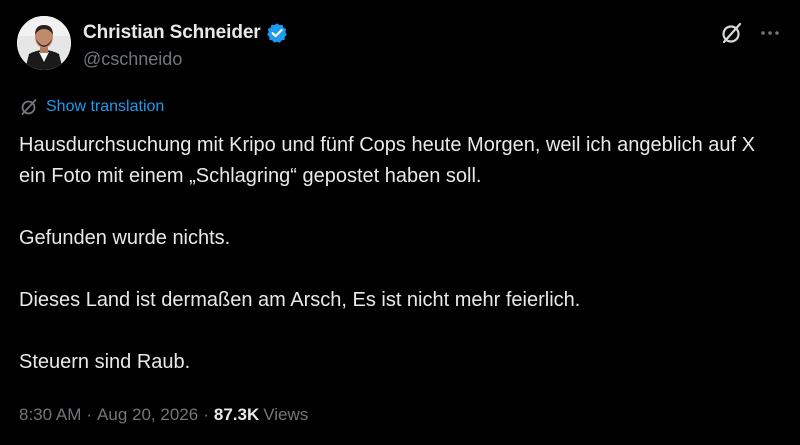 The image size is (800, 445). What do you see at coordinates (285, 415) in the screenshot?
I see `views-label: Views` at bounding box center [285, 415].